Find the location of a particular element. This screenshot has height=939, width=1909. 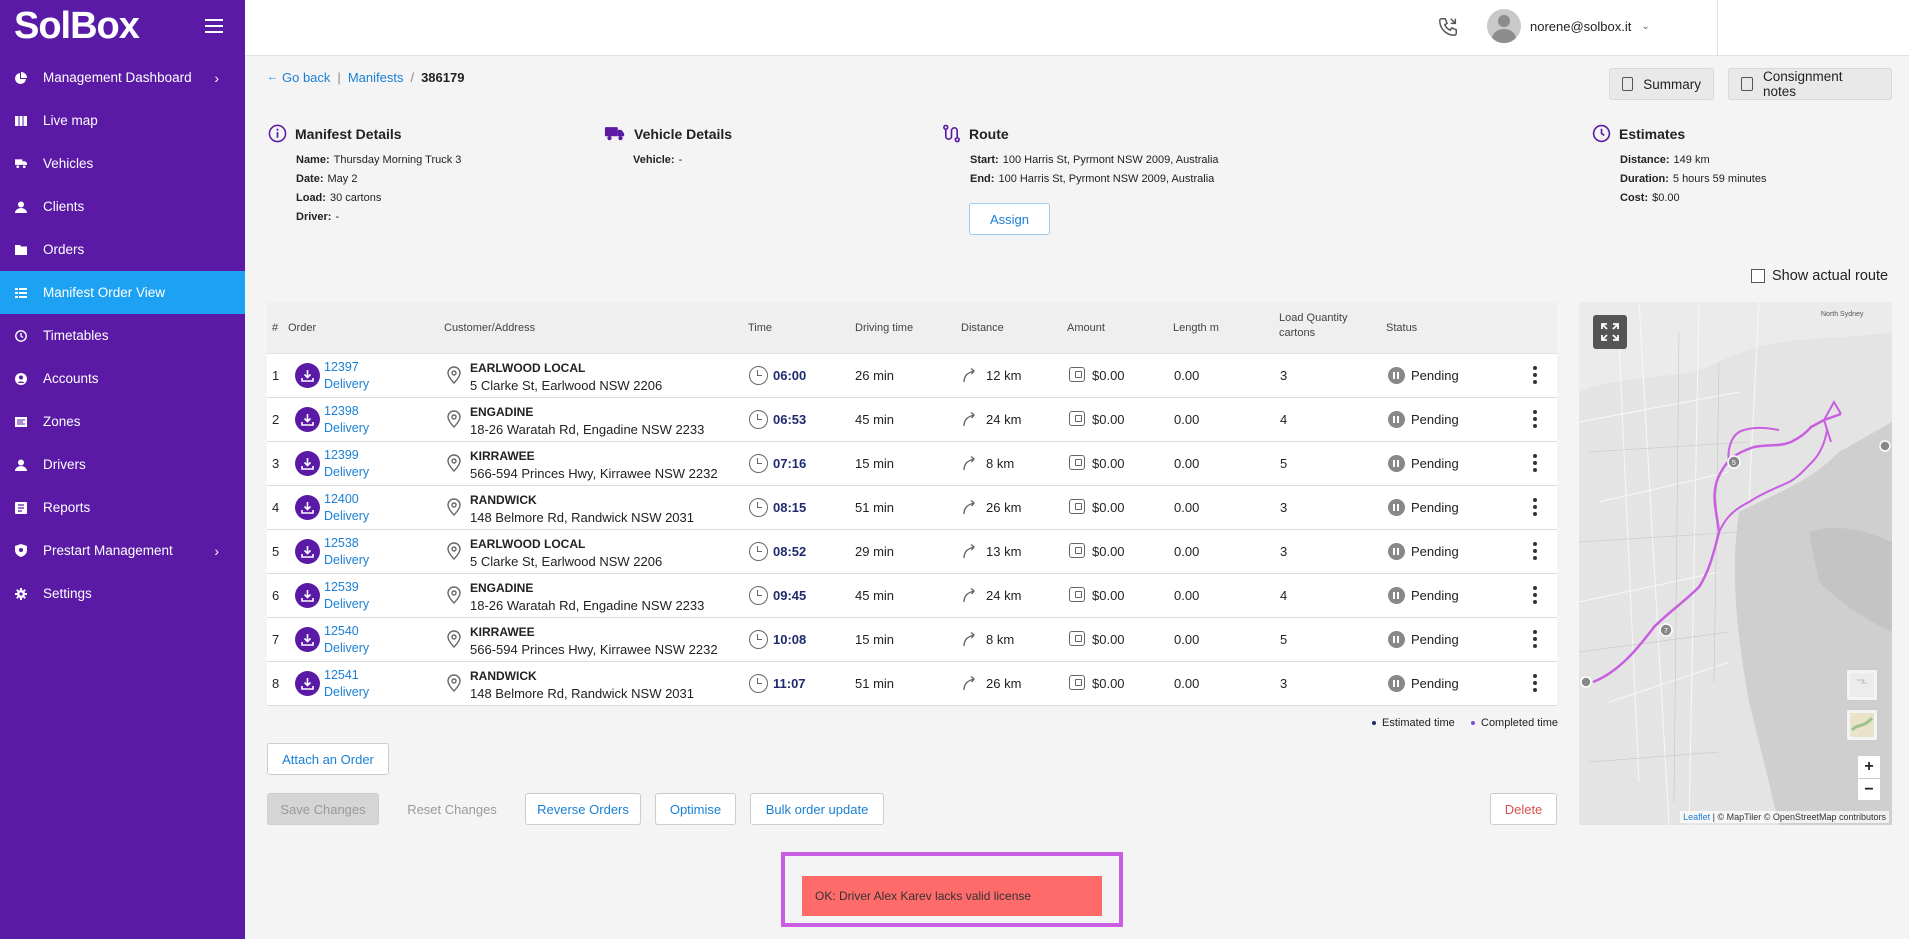

legend-estimated-label: Estimated time is located at coordinates (1418, 723).